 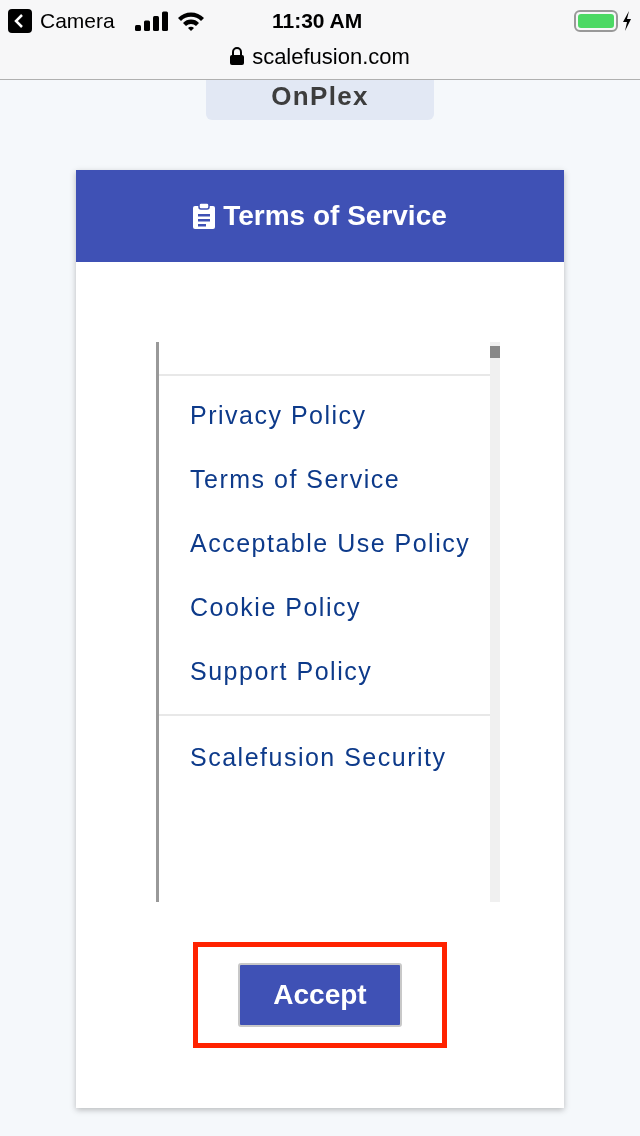 What do you see at coordinates (190, 21) in the screenshot?
I see `wifi-icon` at bounding box center [190, 21].